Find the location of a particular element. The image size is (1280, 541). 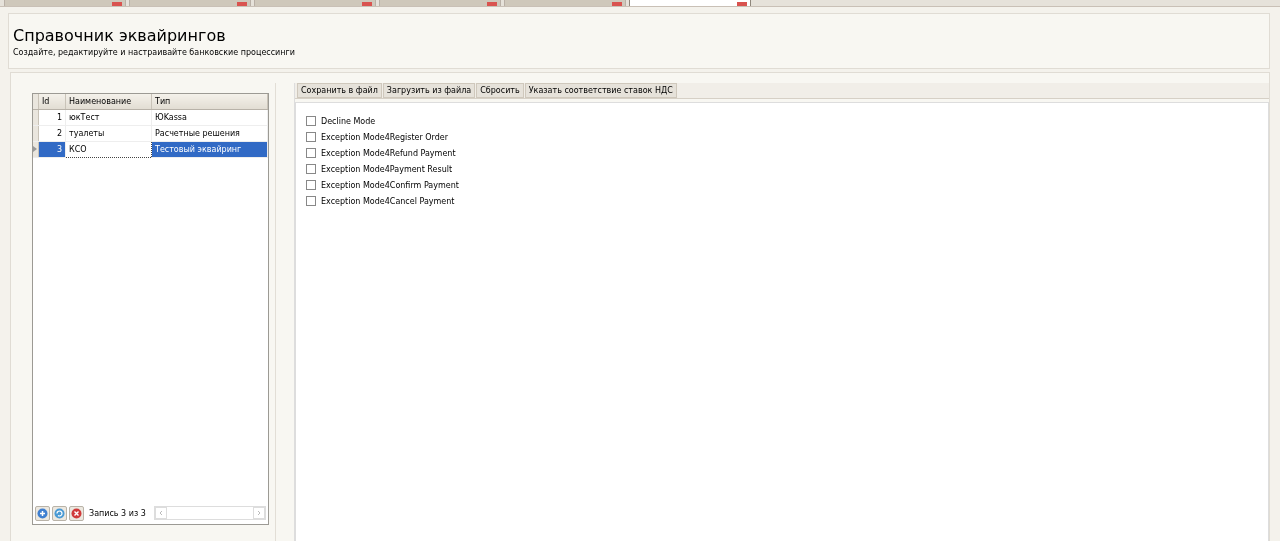

record-counter: Запись 3 из 3 is located at coordinates (117, 513).